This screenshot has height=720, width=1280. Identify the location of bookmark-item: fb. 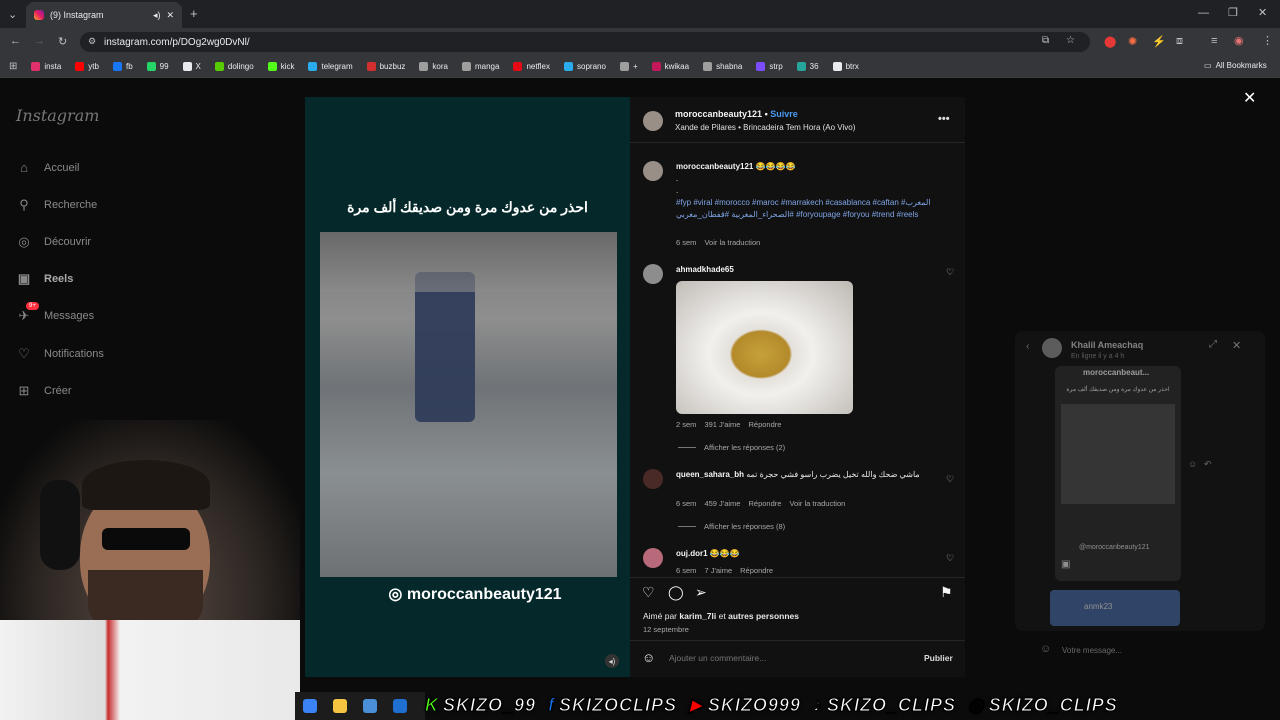
(122, 66).